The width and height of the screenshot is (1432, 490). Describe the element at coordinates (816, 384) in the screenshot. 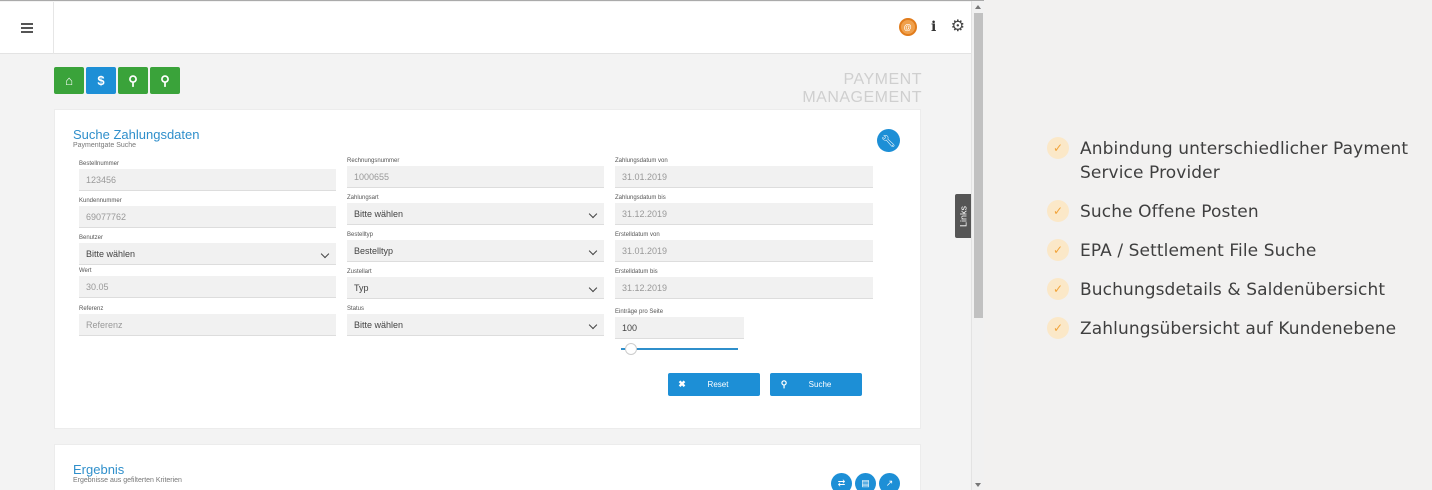

I see `search-submit-button: ⚲ Suche` at that location.